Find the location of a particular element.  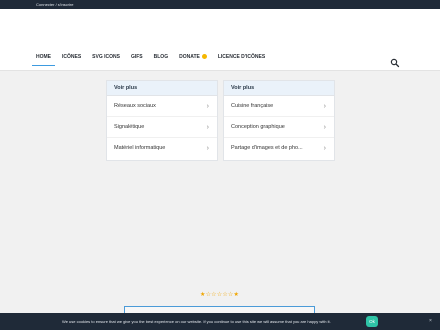

nav-licence: LICENCE D'ICÔNES is located at coordinates (241, 57).